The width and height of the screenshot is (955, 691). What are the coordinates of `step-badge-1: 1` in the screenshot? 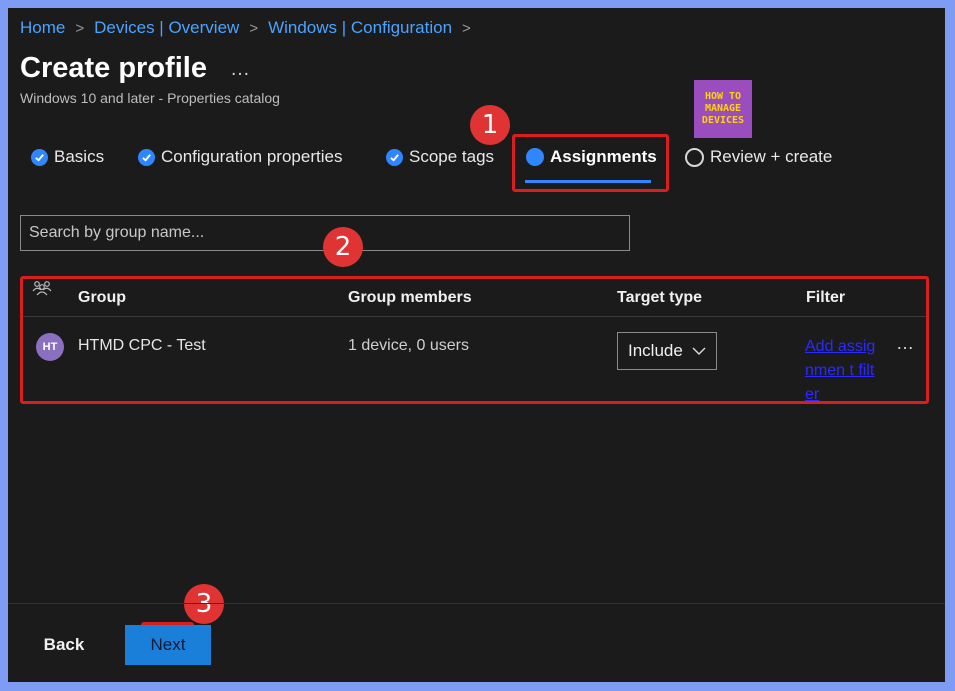 It's located at (490, 125).